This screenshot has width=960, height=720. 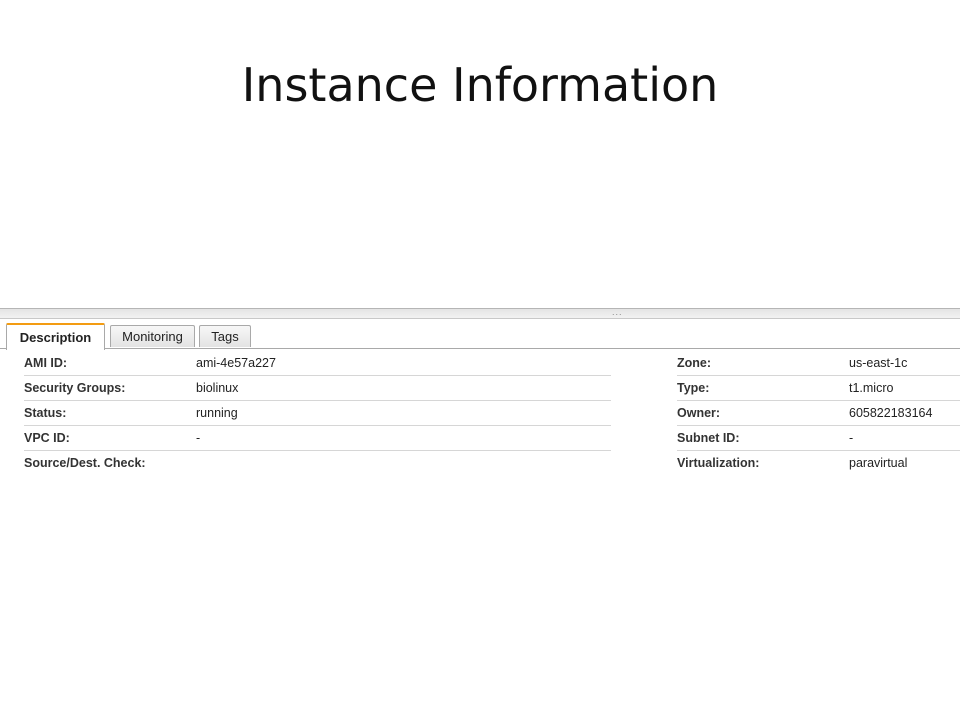 I want to click on detail-label: Source/Dest. Check:, so click(x=85, y=463).